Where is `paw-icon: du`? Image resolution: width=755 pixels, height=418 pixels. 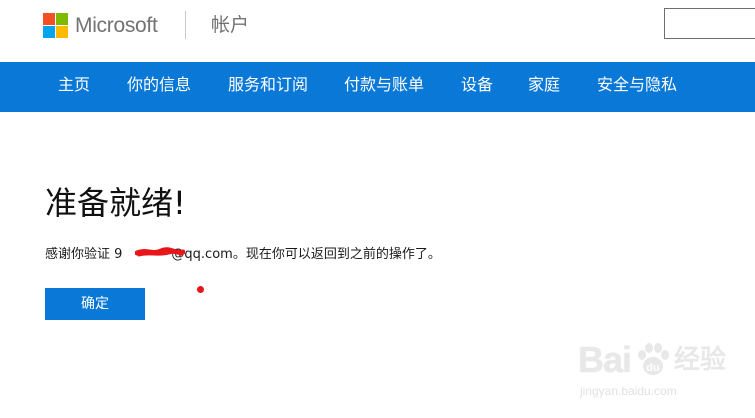 paw-icon: du is located at coordinates (653, 359).